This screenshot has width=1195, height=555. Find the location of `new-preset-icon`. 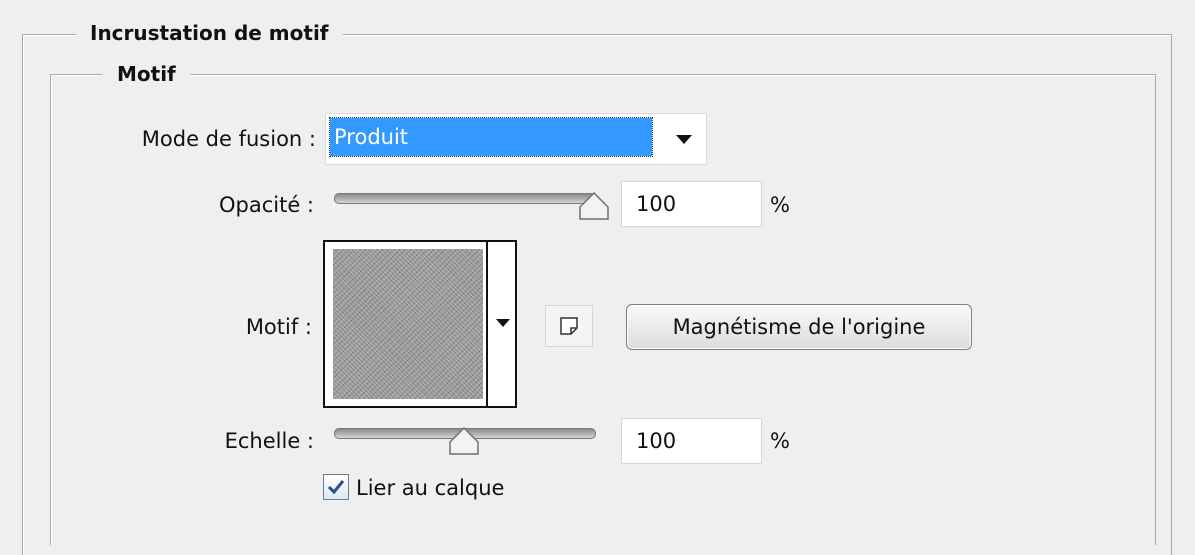

new-preset-icon is located at coordinates (569, 326).